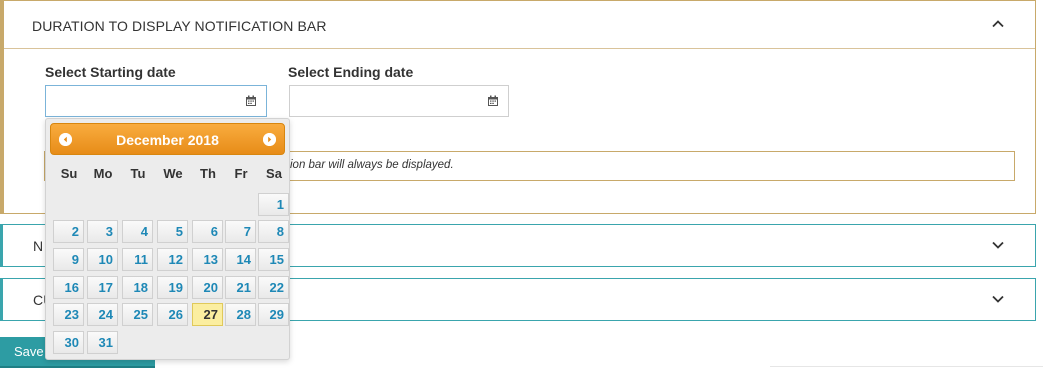  I want to click on calendar-day: 27, so click(207, 314).